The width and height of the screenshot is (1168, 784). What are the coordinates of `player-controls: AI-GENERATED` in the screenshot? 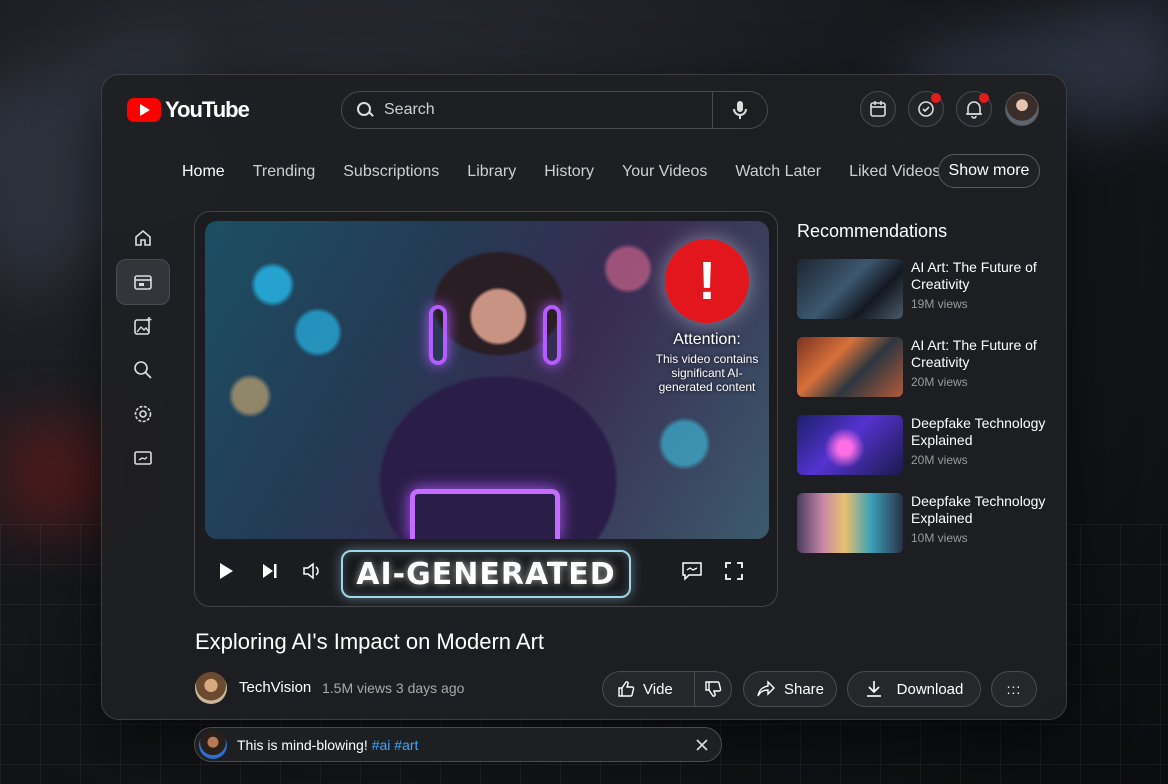 It's located at (487, 572).